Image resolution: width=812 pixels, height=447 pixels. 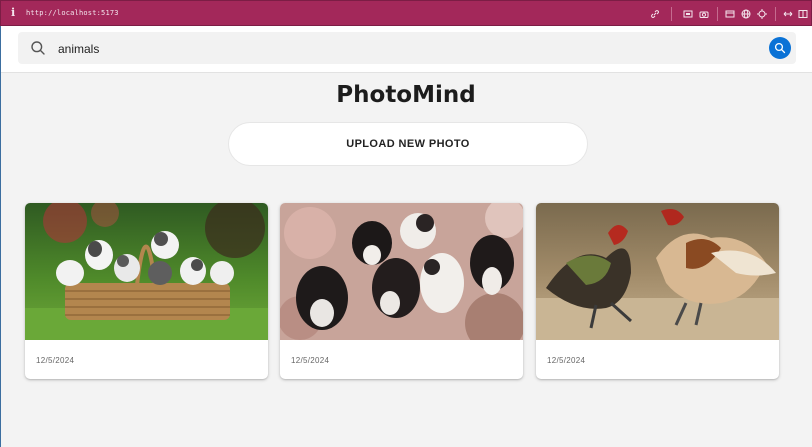 I want to click on browser-toolbar: i http://localhost:5173, so click(x=406, y=13).